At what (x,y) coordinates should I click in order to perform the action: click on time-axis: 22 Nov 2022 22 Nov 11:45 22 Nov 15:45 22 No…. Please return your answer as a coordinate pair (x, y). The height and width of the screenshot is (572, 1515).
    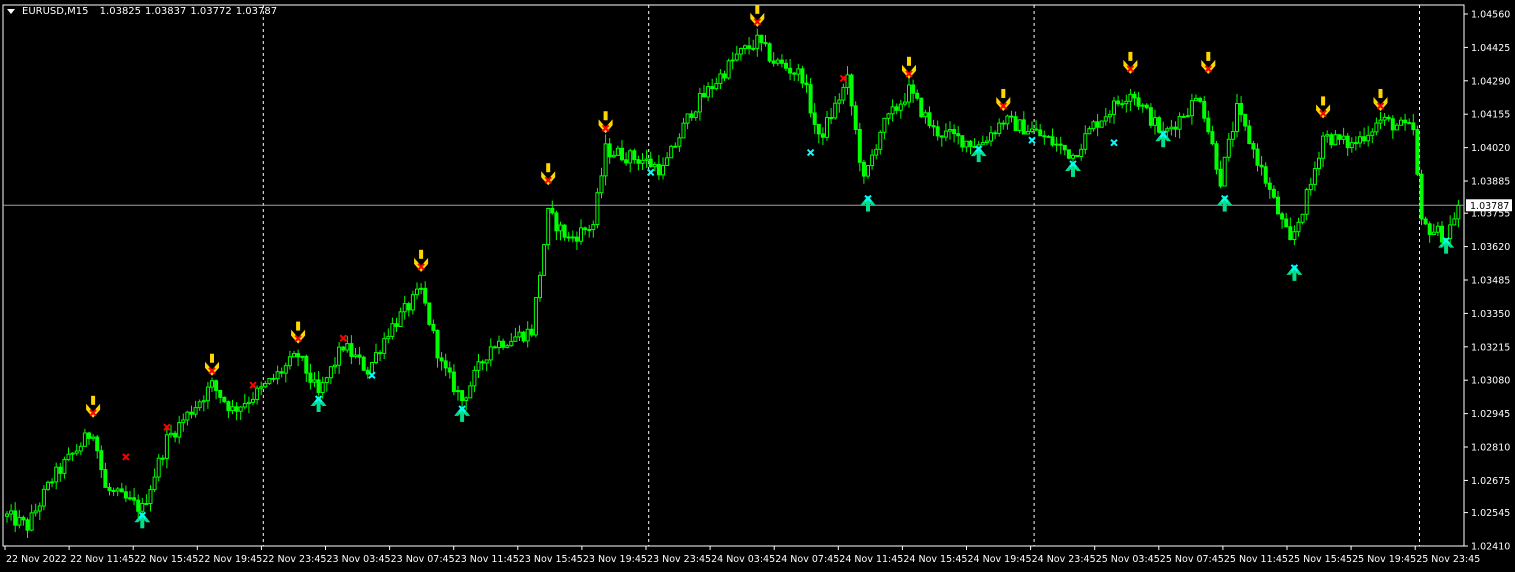
    Looking at the image, I should click on (742, 555).